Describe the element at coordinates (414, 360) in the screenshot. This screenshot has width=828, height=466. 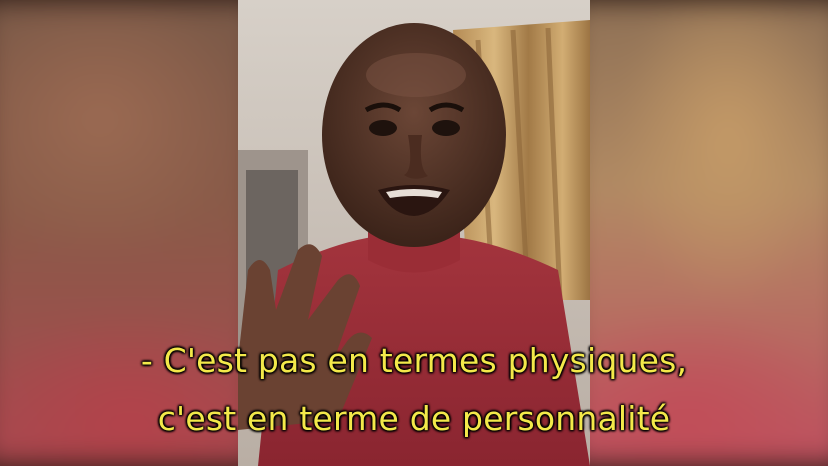
I see `subtitle-line-1: - C'est pas en termes physiques,` at that location.